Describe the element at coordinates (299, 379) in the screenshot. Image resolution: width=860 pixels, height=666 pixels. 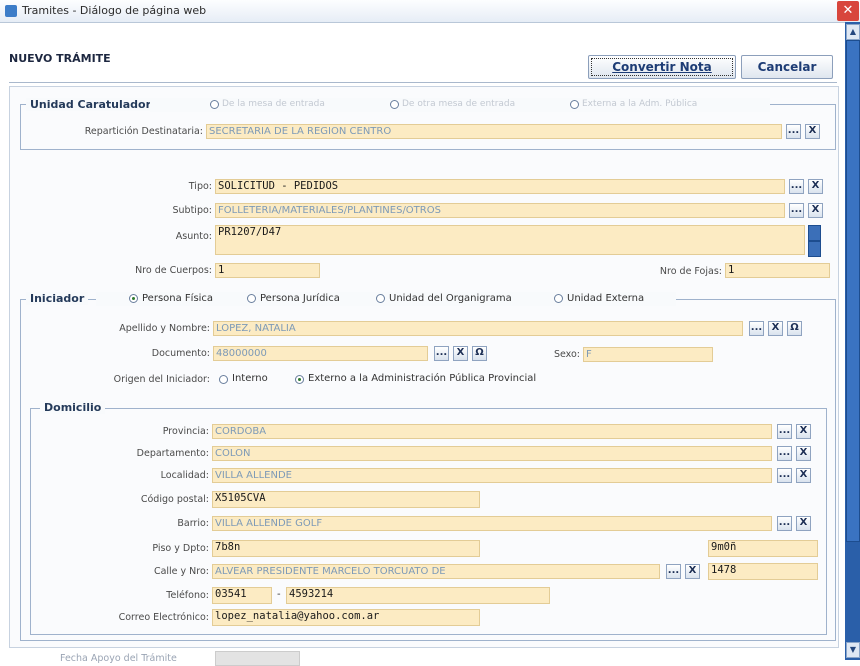
I see `origen-externo-radio` at that location.